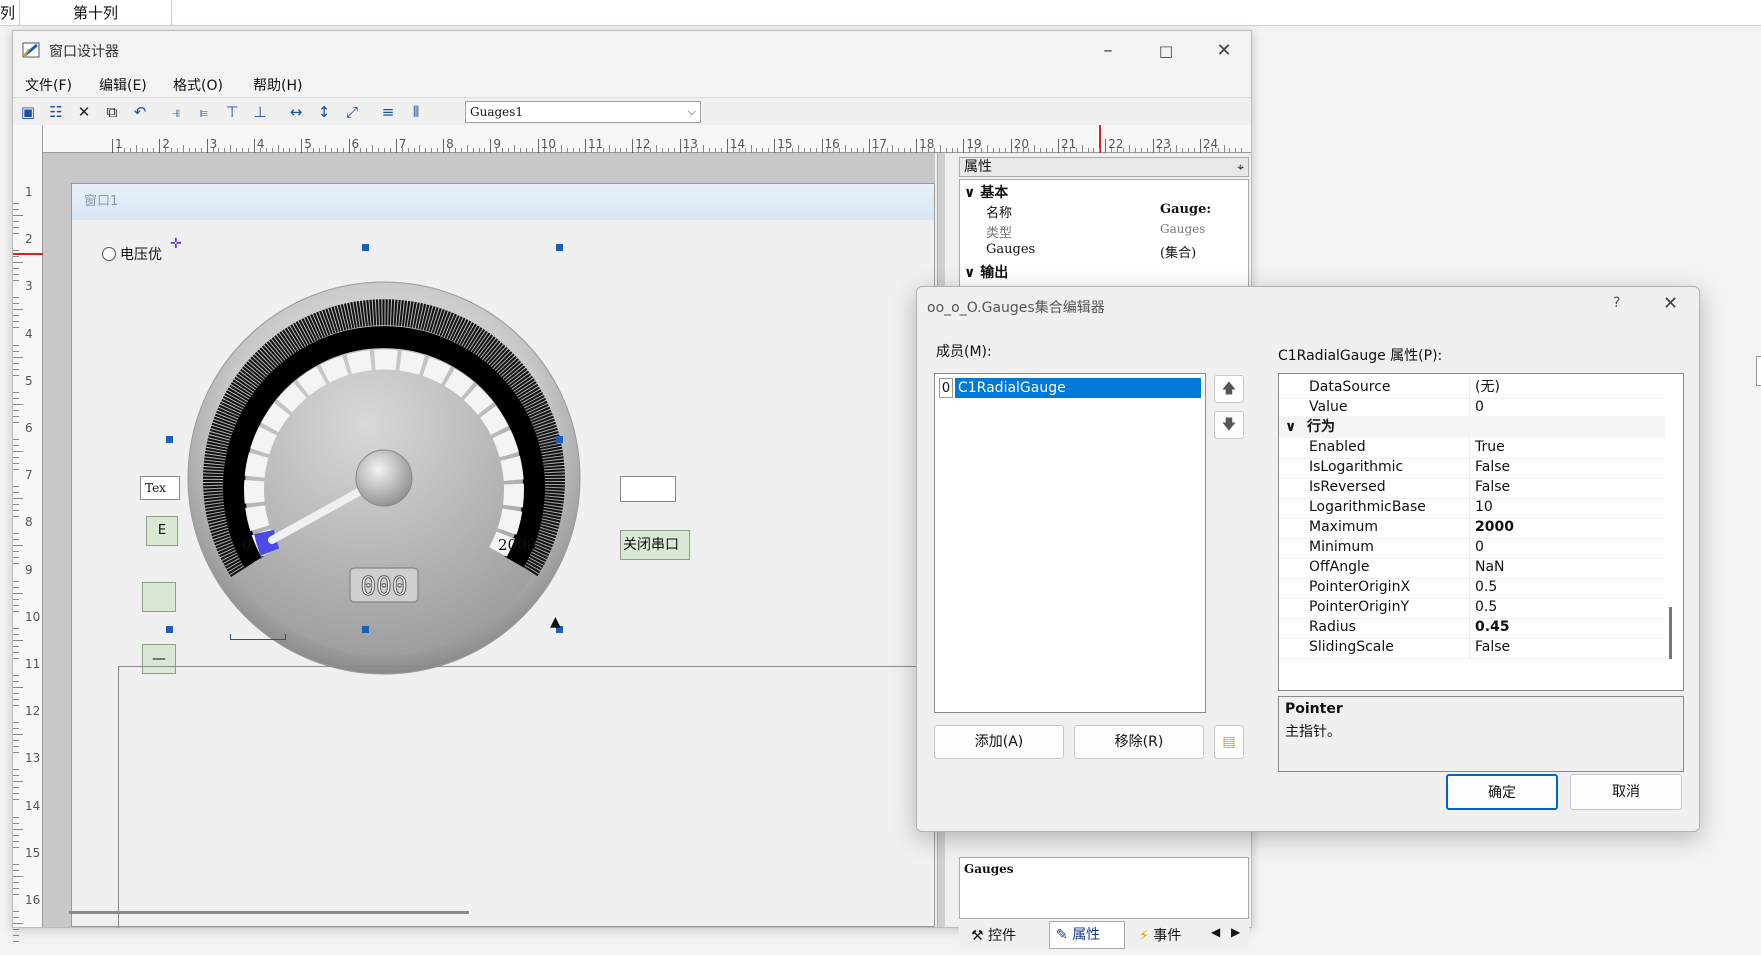  I want to click on minimize-button: –, so click(1108, 51).